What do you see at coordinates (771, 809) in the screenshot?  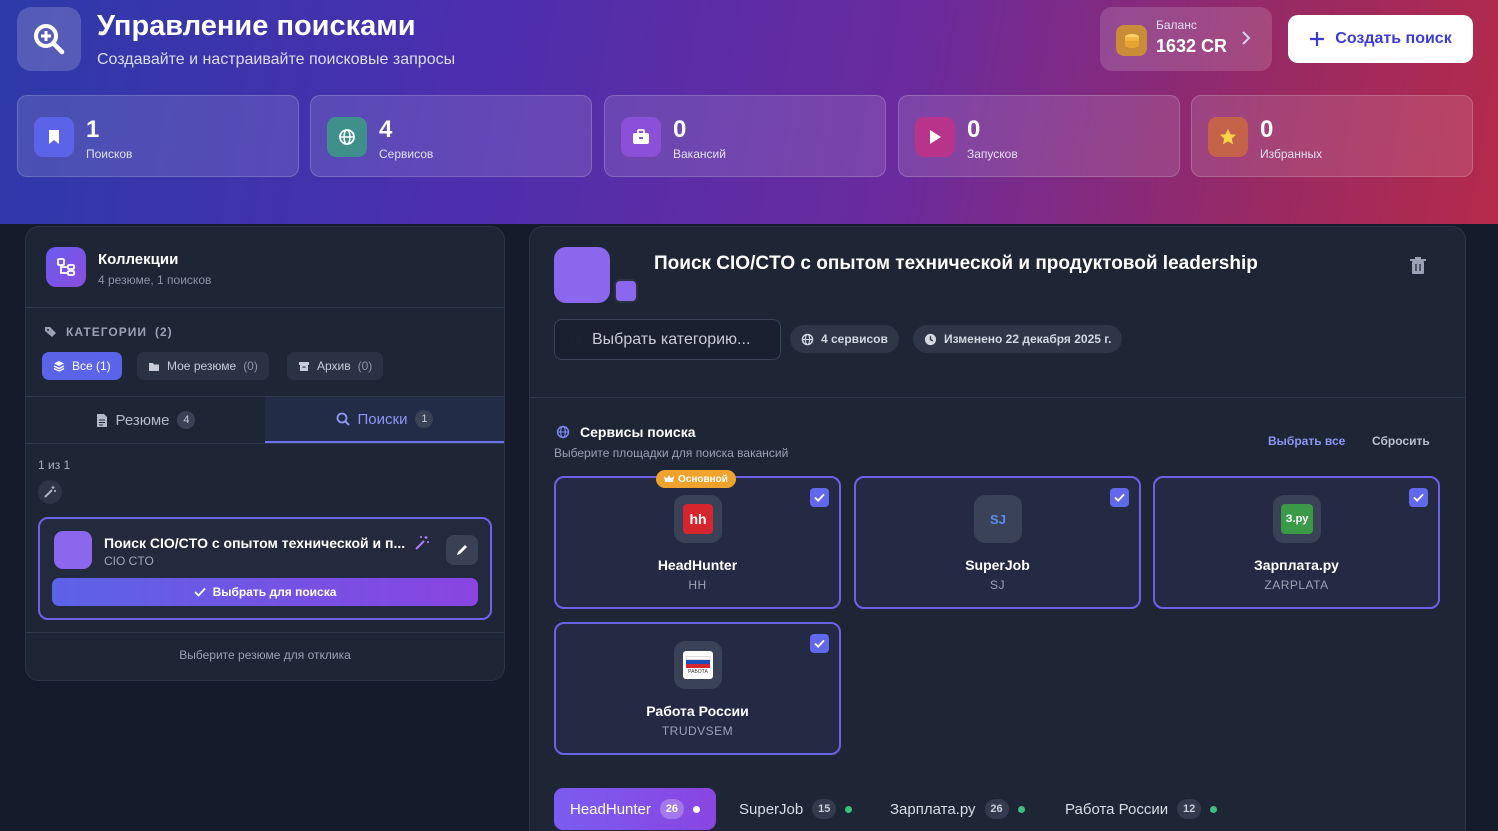 I see `tab-label: SuperJob` at bounding box center [771, 809].